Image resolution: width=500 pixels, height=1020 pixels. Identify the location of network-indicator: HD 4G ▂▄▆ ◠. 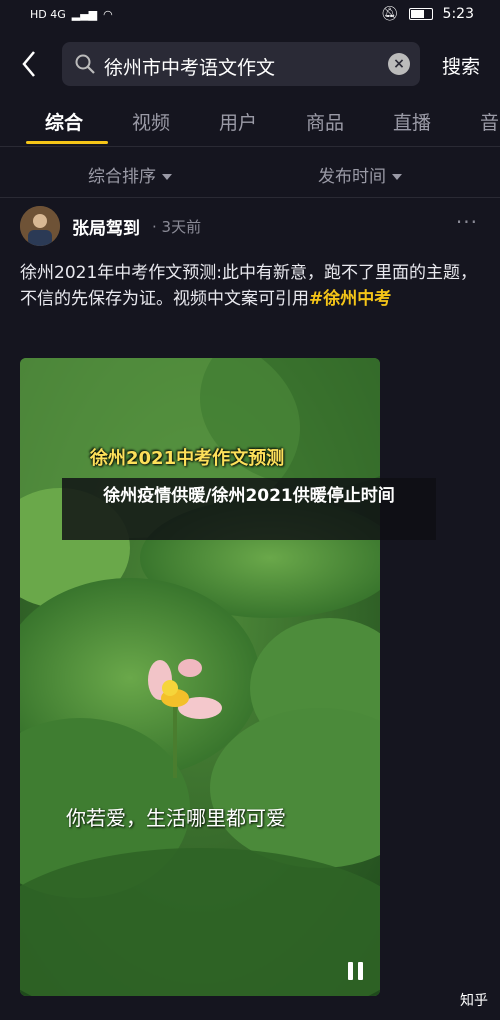
(71, 14).